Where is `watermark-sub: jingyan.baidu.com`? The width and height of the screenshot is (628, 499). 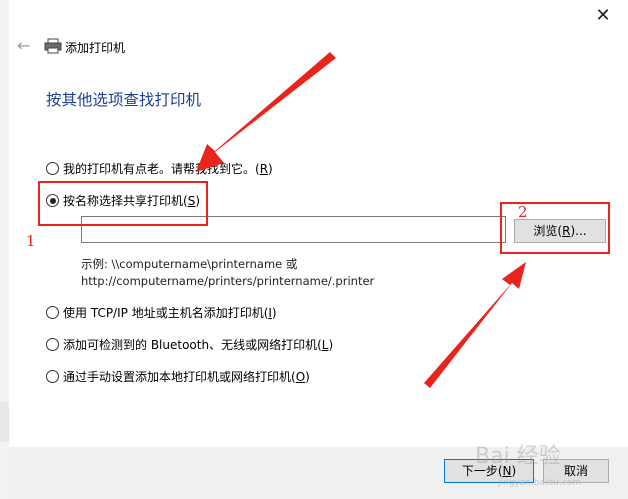
watermark-sub: jingyan.baidu.com is located at coordinates (540, 483).